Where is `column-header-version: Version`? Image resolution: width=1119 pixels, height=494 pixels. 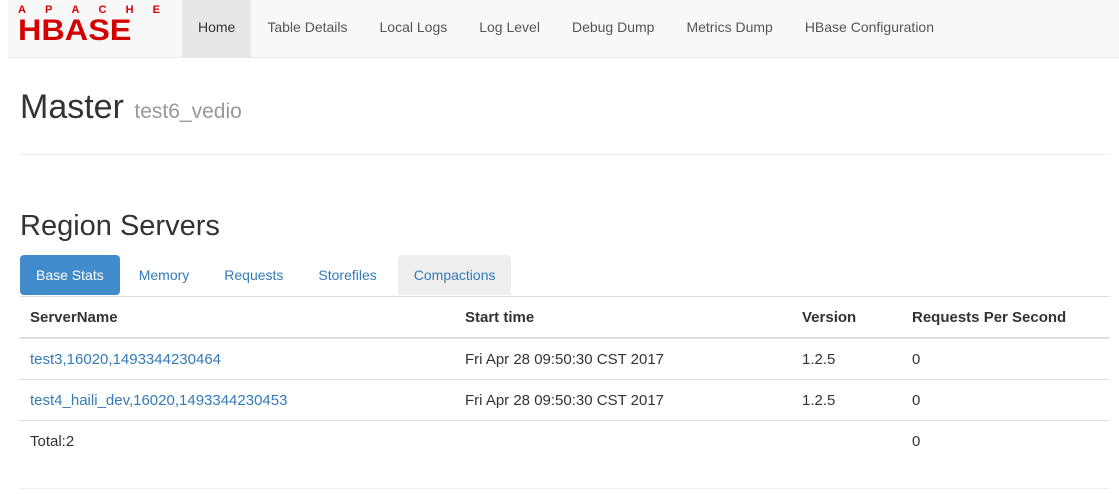
column-header-version: Version is located at coordinates (847, 318).